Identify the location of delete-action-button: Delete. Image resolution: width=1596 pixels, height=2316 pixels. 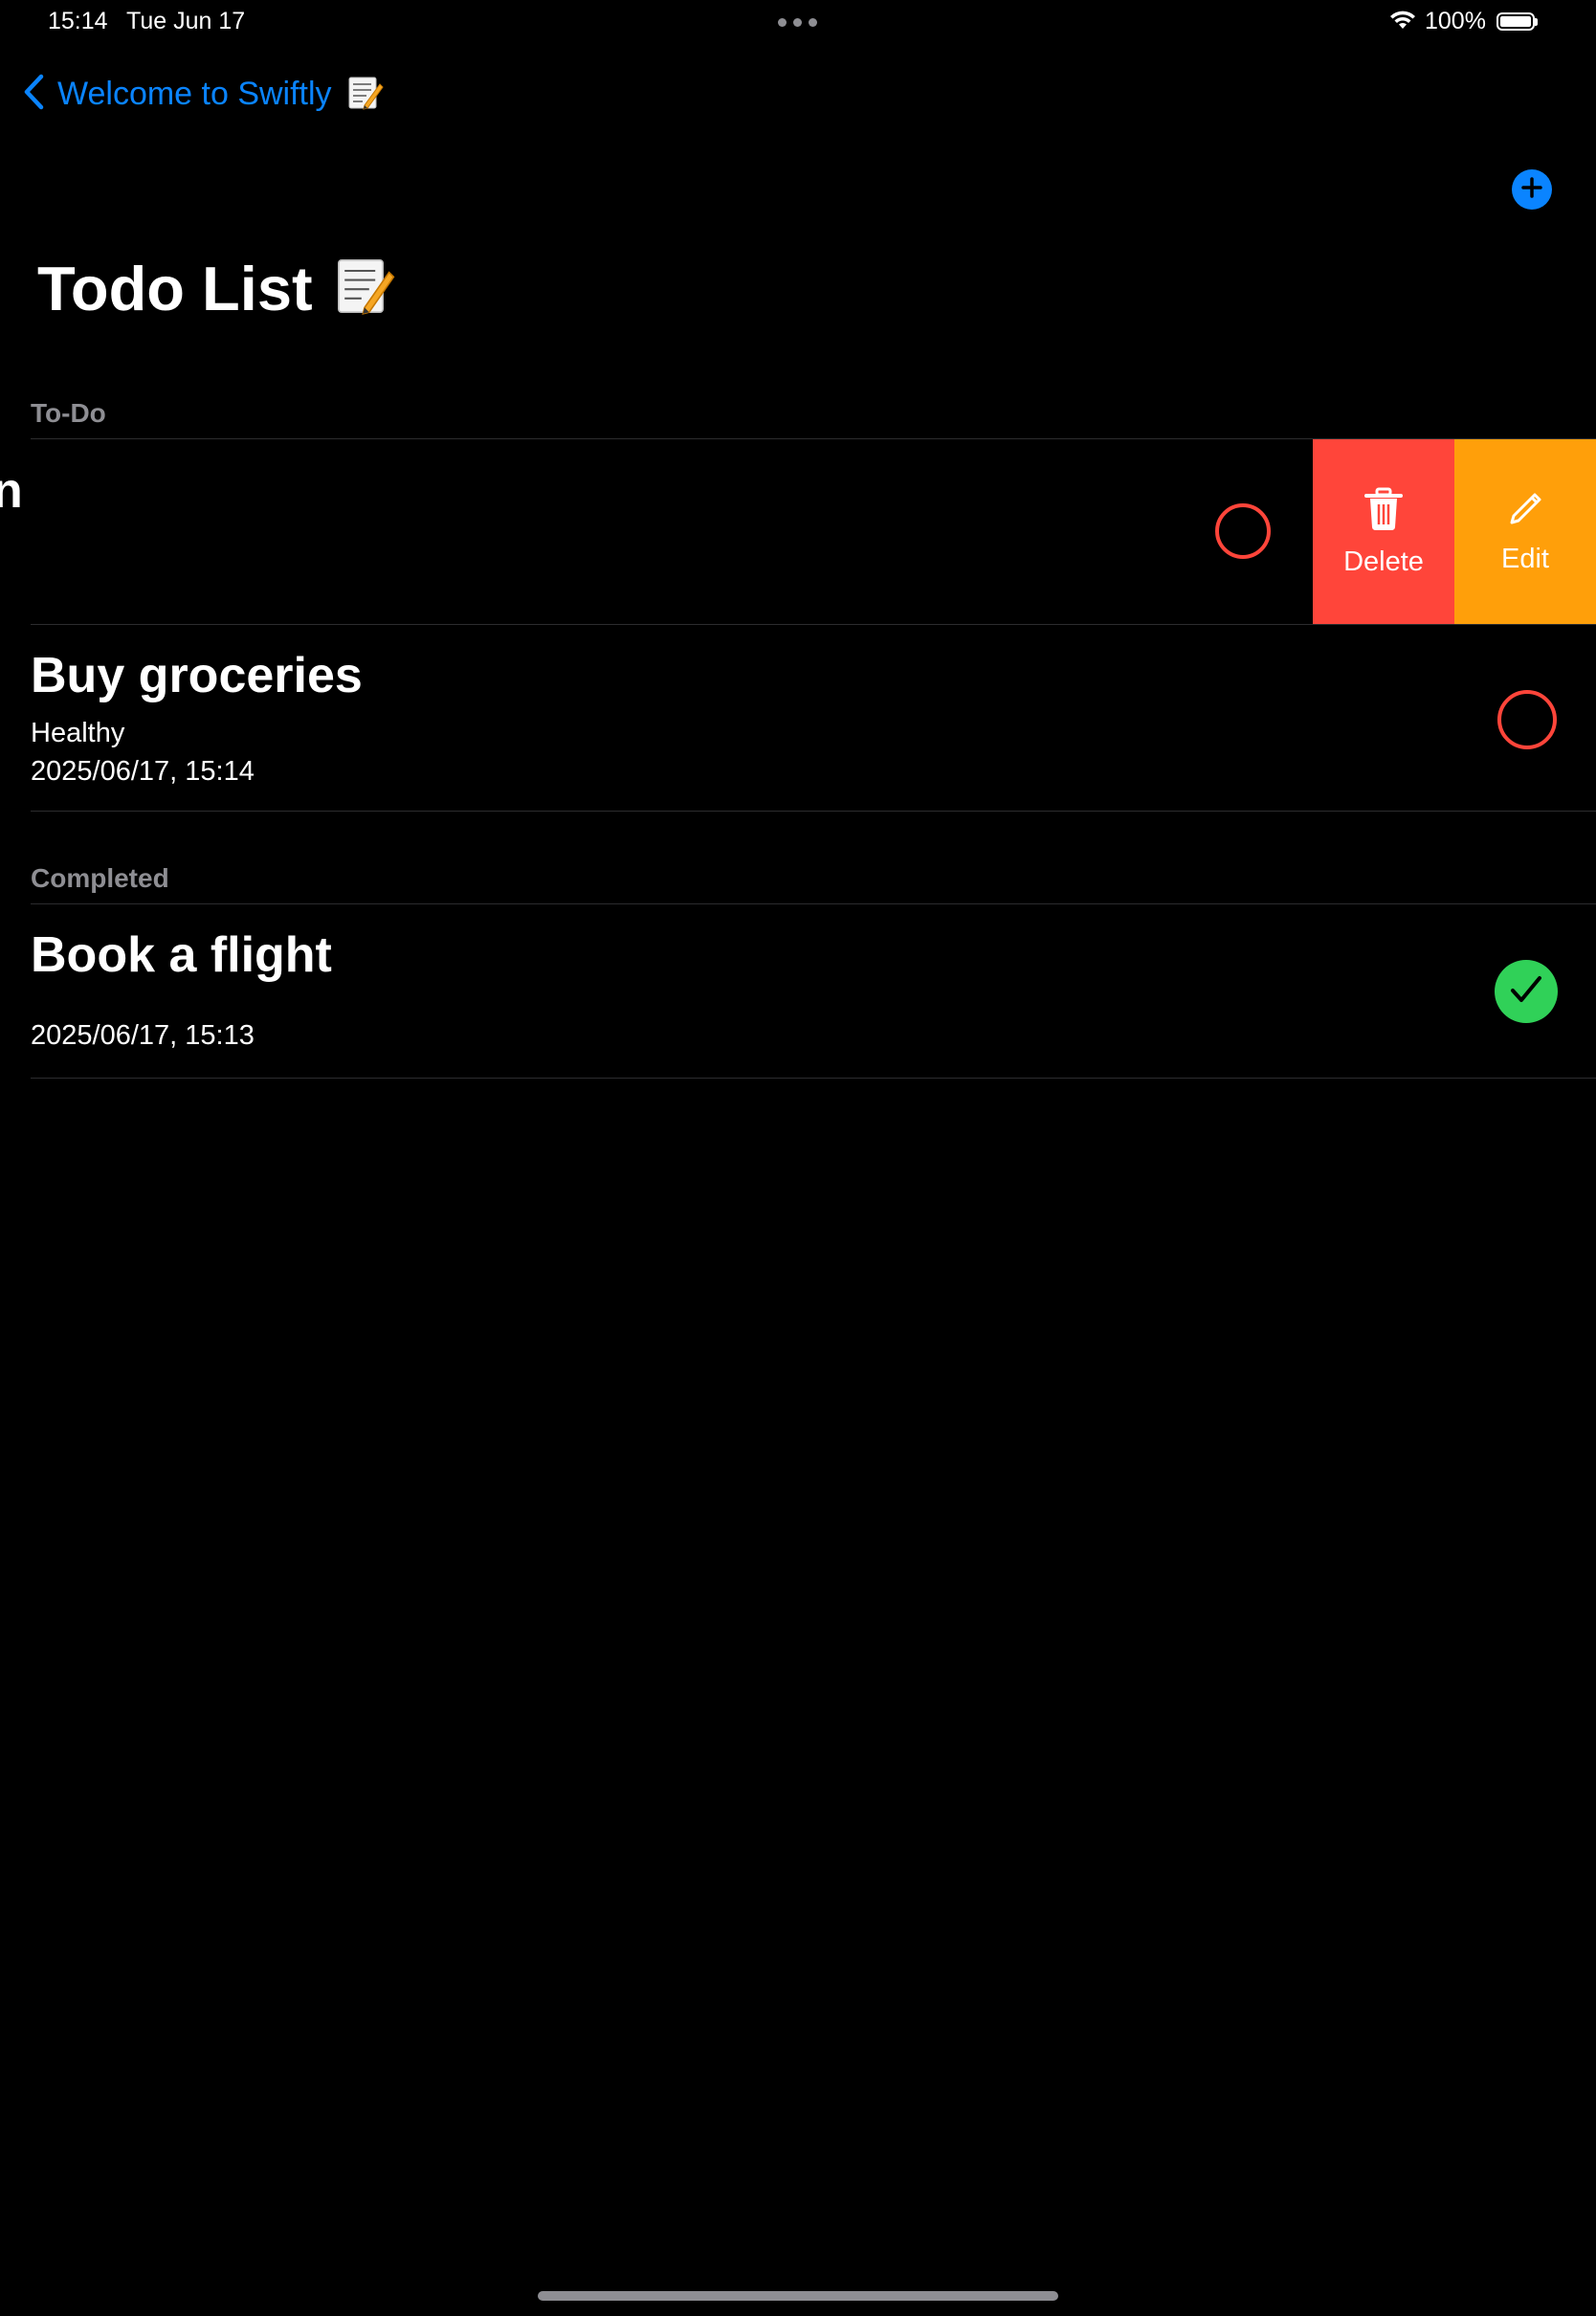
(1384, 532).